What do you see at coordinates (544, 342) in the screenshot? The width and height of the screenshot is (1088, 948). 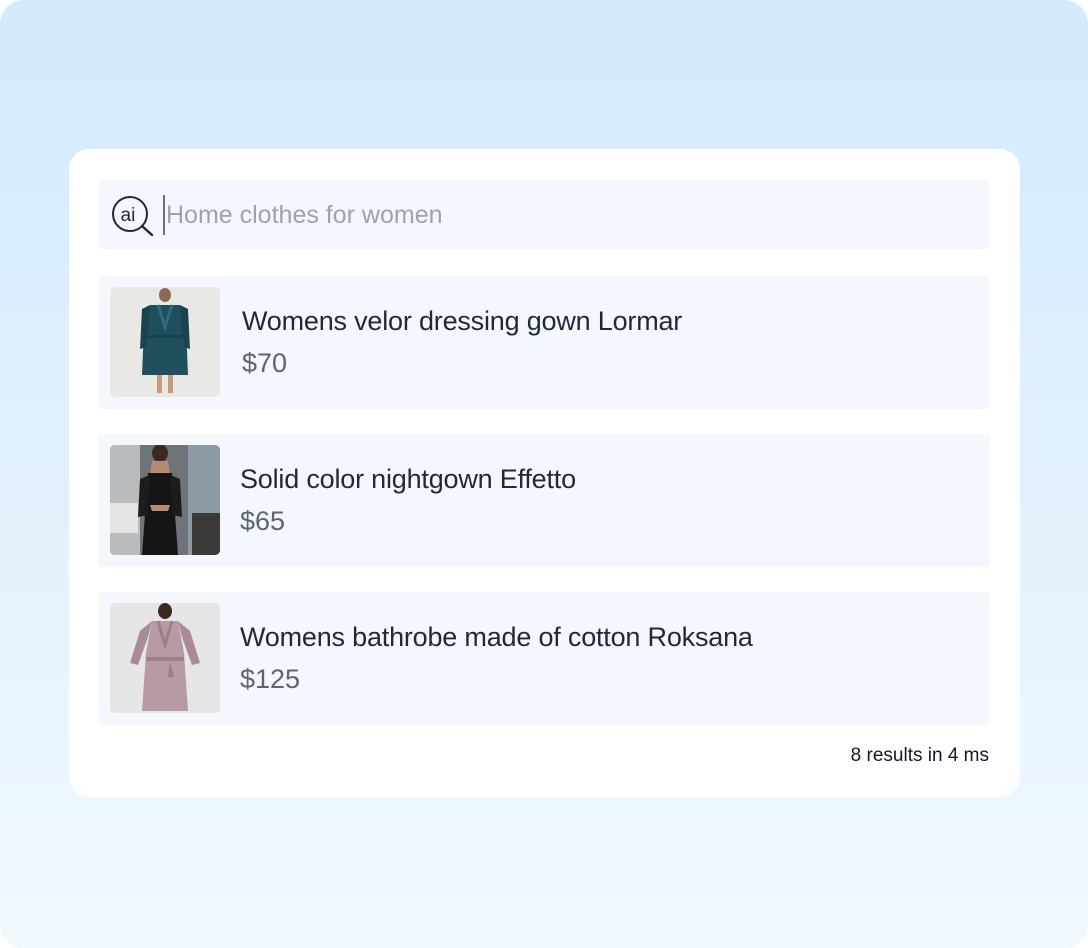 I see `result-item: Womens velor dressing gown Lormar $70` at bounding box center [544, 342].